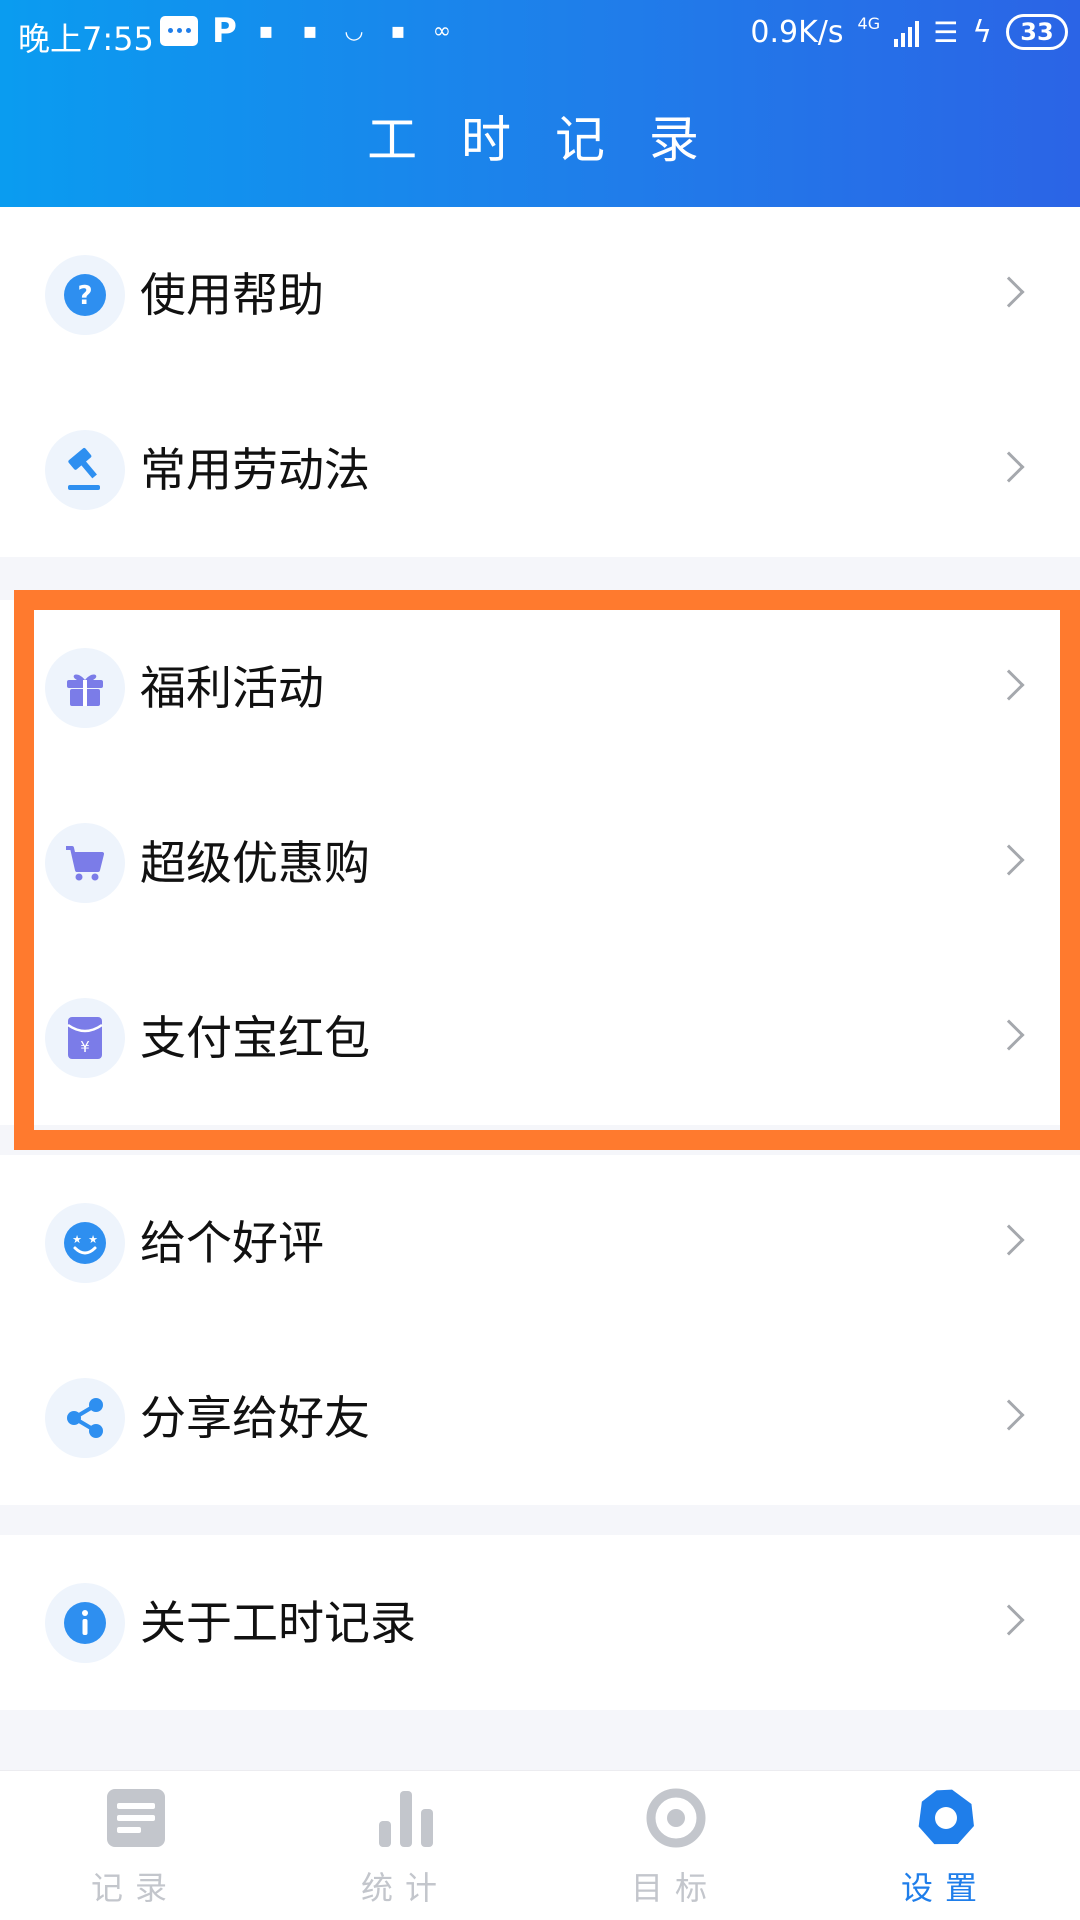 The image size is (1080, 1920). I want to click on tab-goals: 目标, so click(675, 1845).